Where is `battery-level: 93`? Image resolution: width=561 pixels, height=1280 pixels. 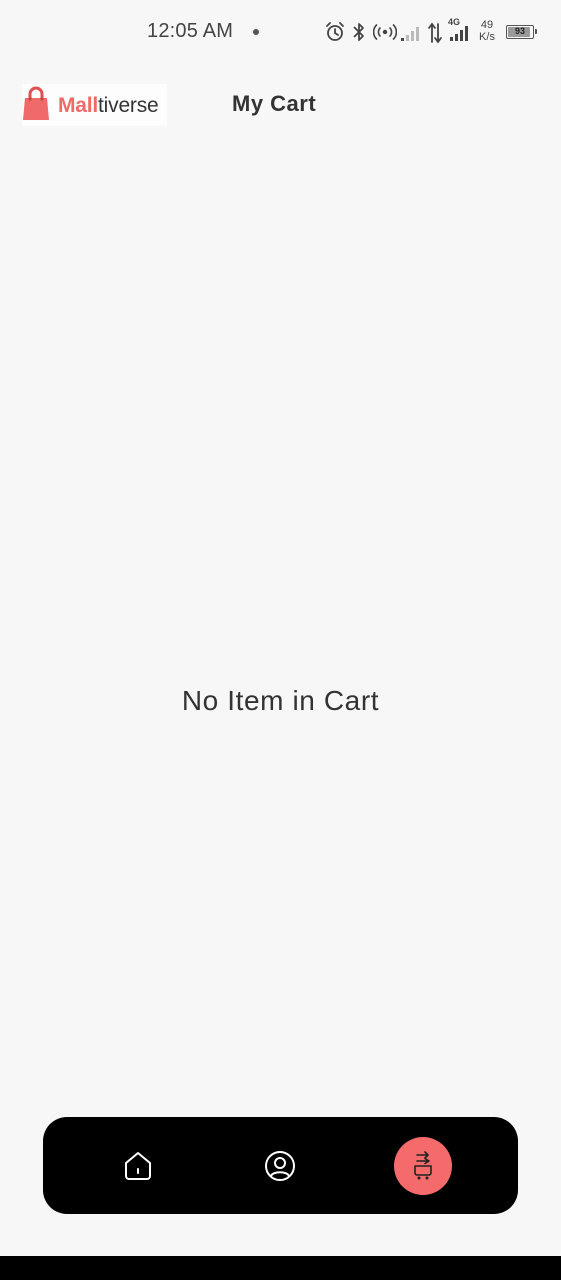 battery-level: 93 is located at coordinates (519, 31).